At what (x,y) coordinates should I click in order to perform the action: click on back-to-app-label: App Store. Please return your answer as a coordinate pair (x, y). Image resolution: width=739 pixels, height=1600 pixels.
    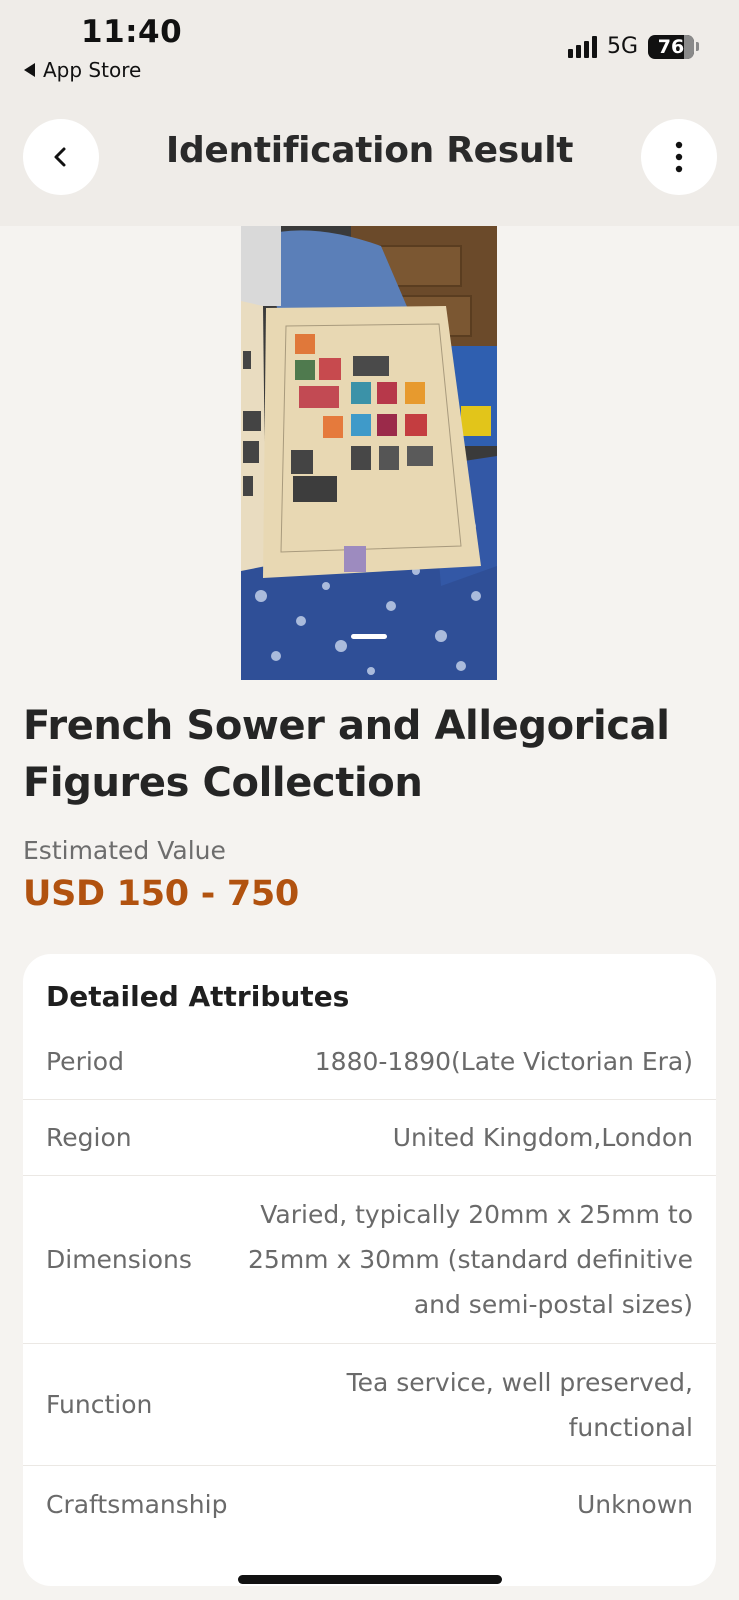
    Looking at the image, I should click on (92, 70).